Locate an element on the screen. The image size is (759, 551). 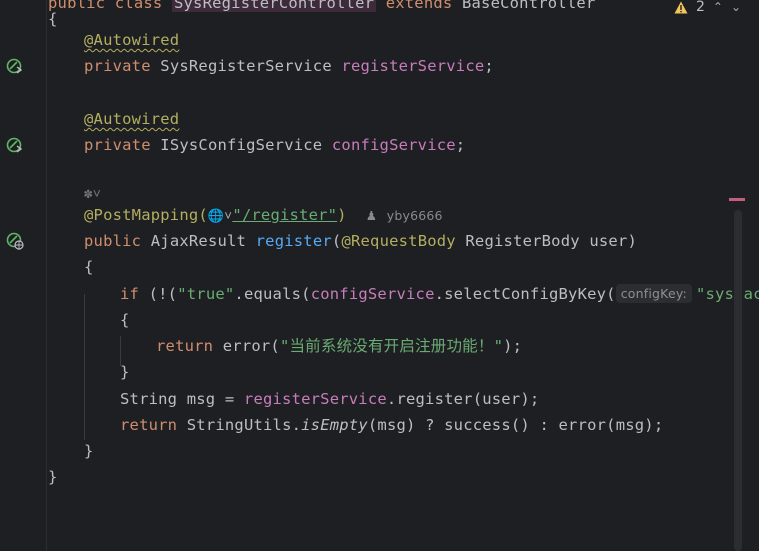
author-name: yby6666 is located at coordinates (415, 215).